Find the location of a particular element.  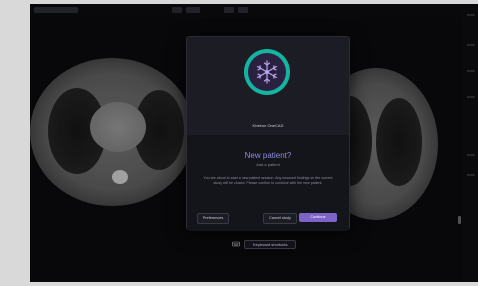

keyboard-shortcuts-button: Keyboard shortcuts is located at coordinates (270, 244).